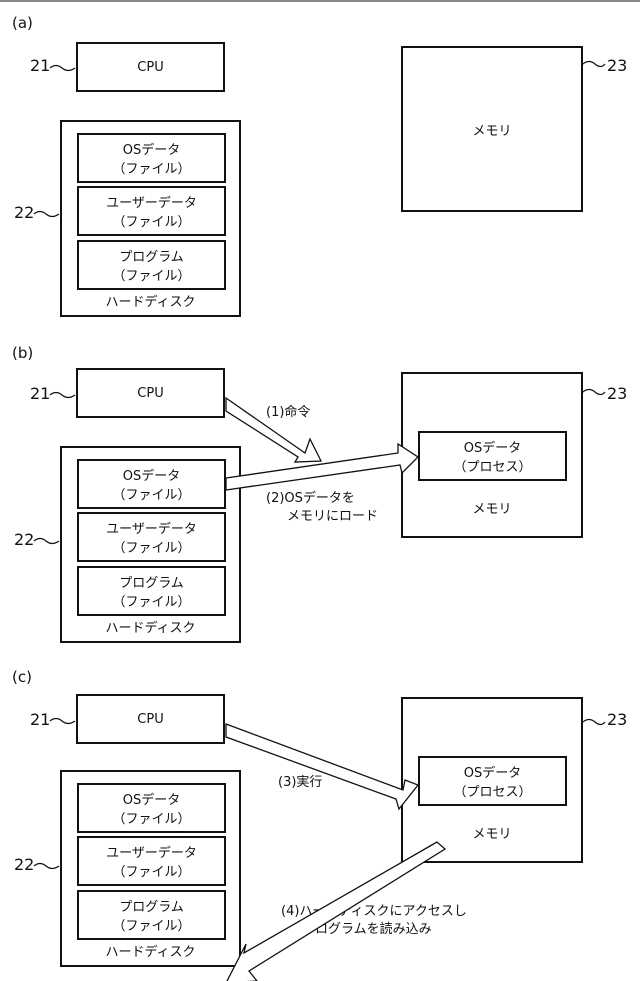 This screenshot has height=981, width=640. What do you see at coordinates (310, 498) in the screenshot?
I see `arrow-label-load-line1: (2)OSデータを` at bounding box center [310, 498].